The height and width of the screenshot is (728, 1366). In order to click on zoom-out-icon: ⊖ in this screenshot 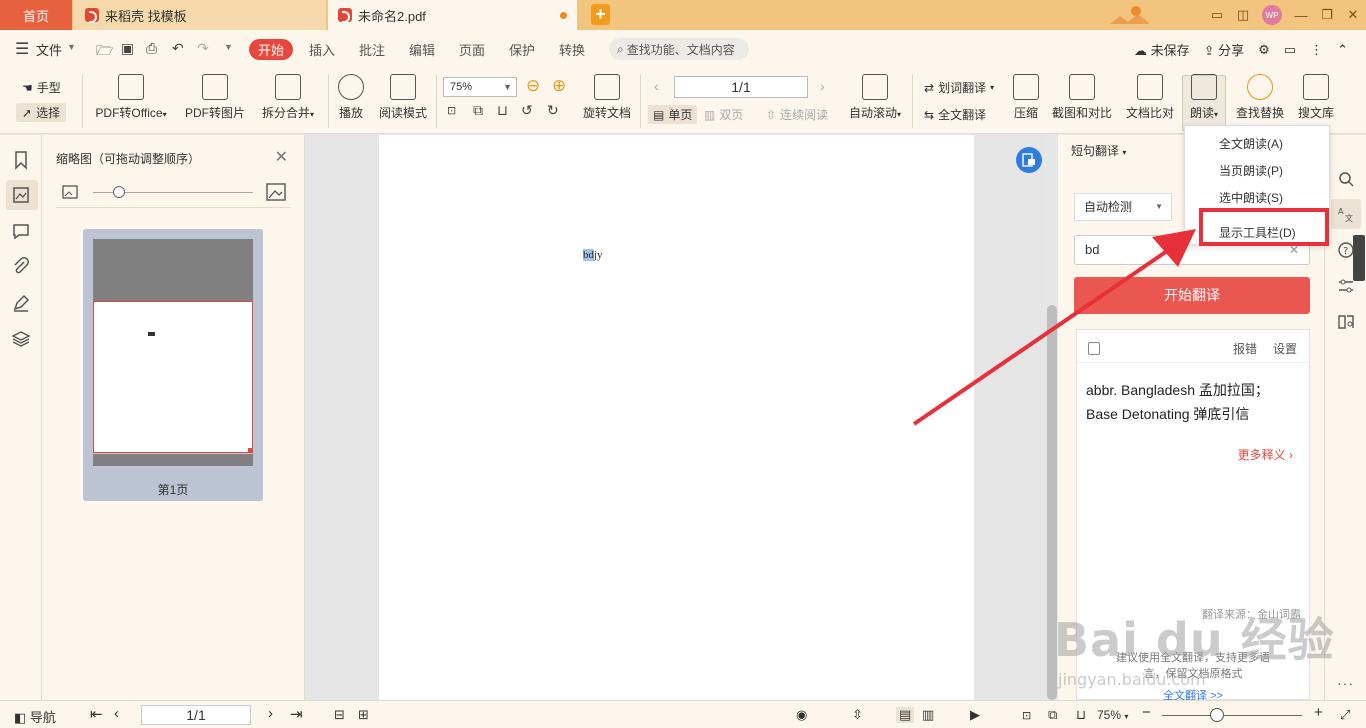, I will do `click(533, 86)`.